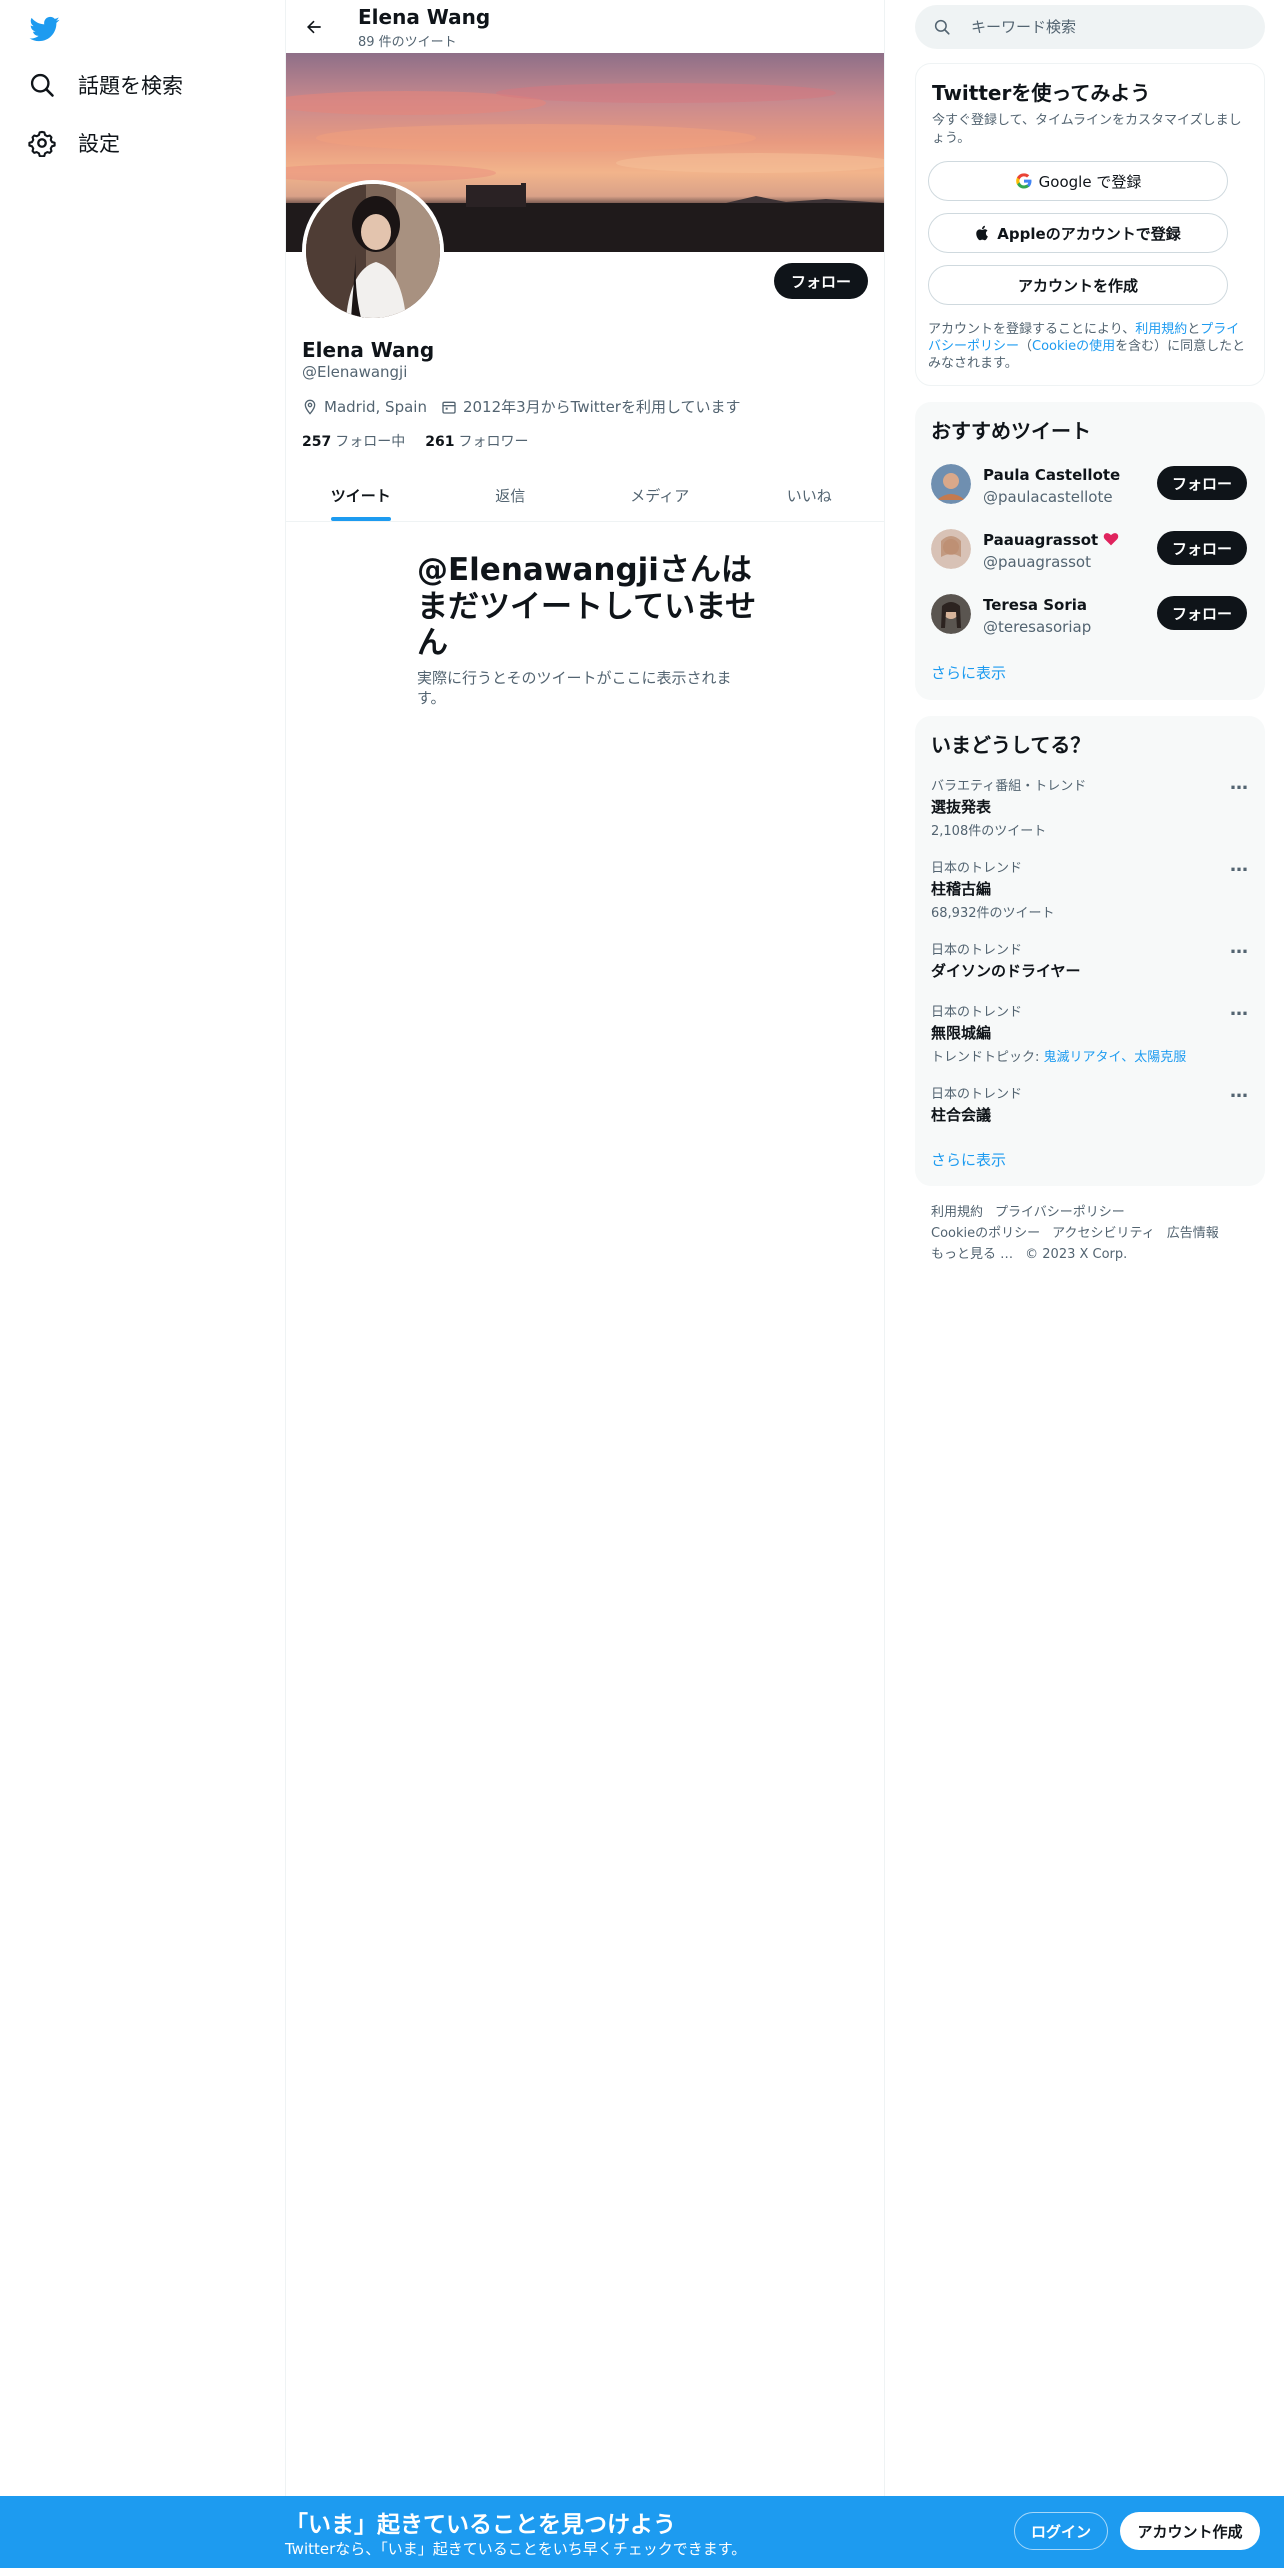 Image resolution: width=1284 pixels, height=2568 pixels. Describe the element at coordinates (1161, 329) in the screenshot. I see `terms-link: 利用規約` at that location.